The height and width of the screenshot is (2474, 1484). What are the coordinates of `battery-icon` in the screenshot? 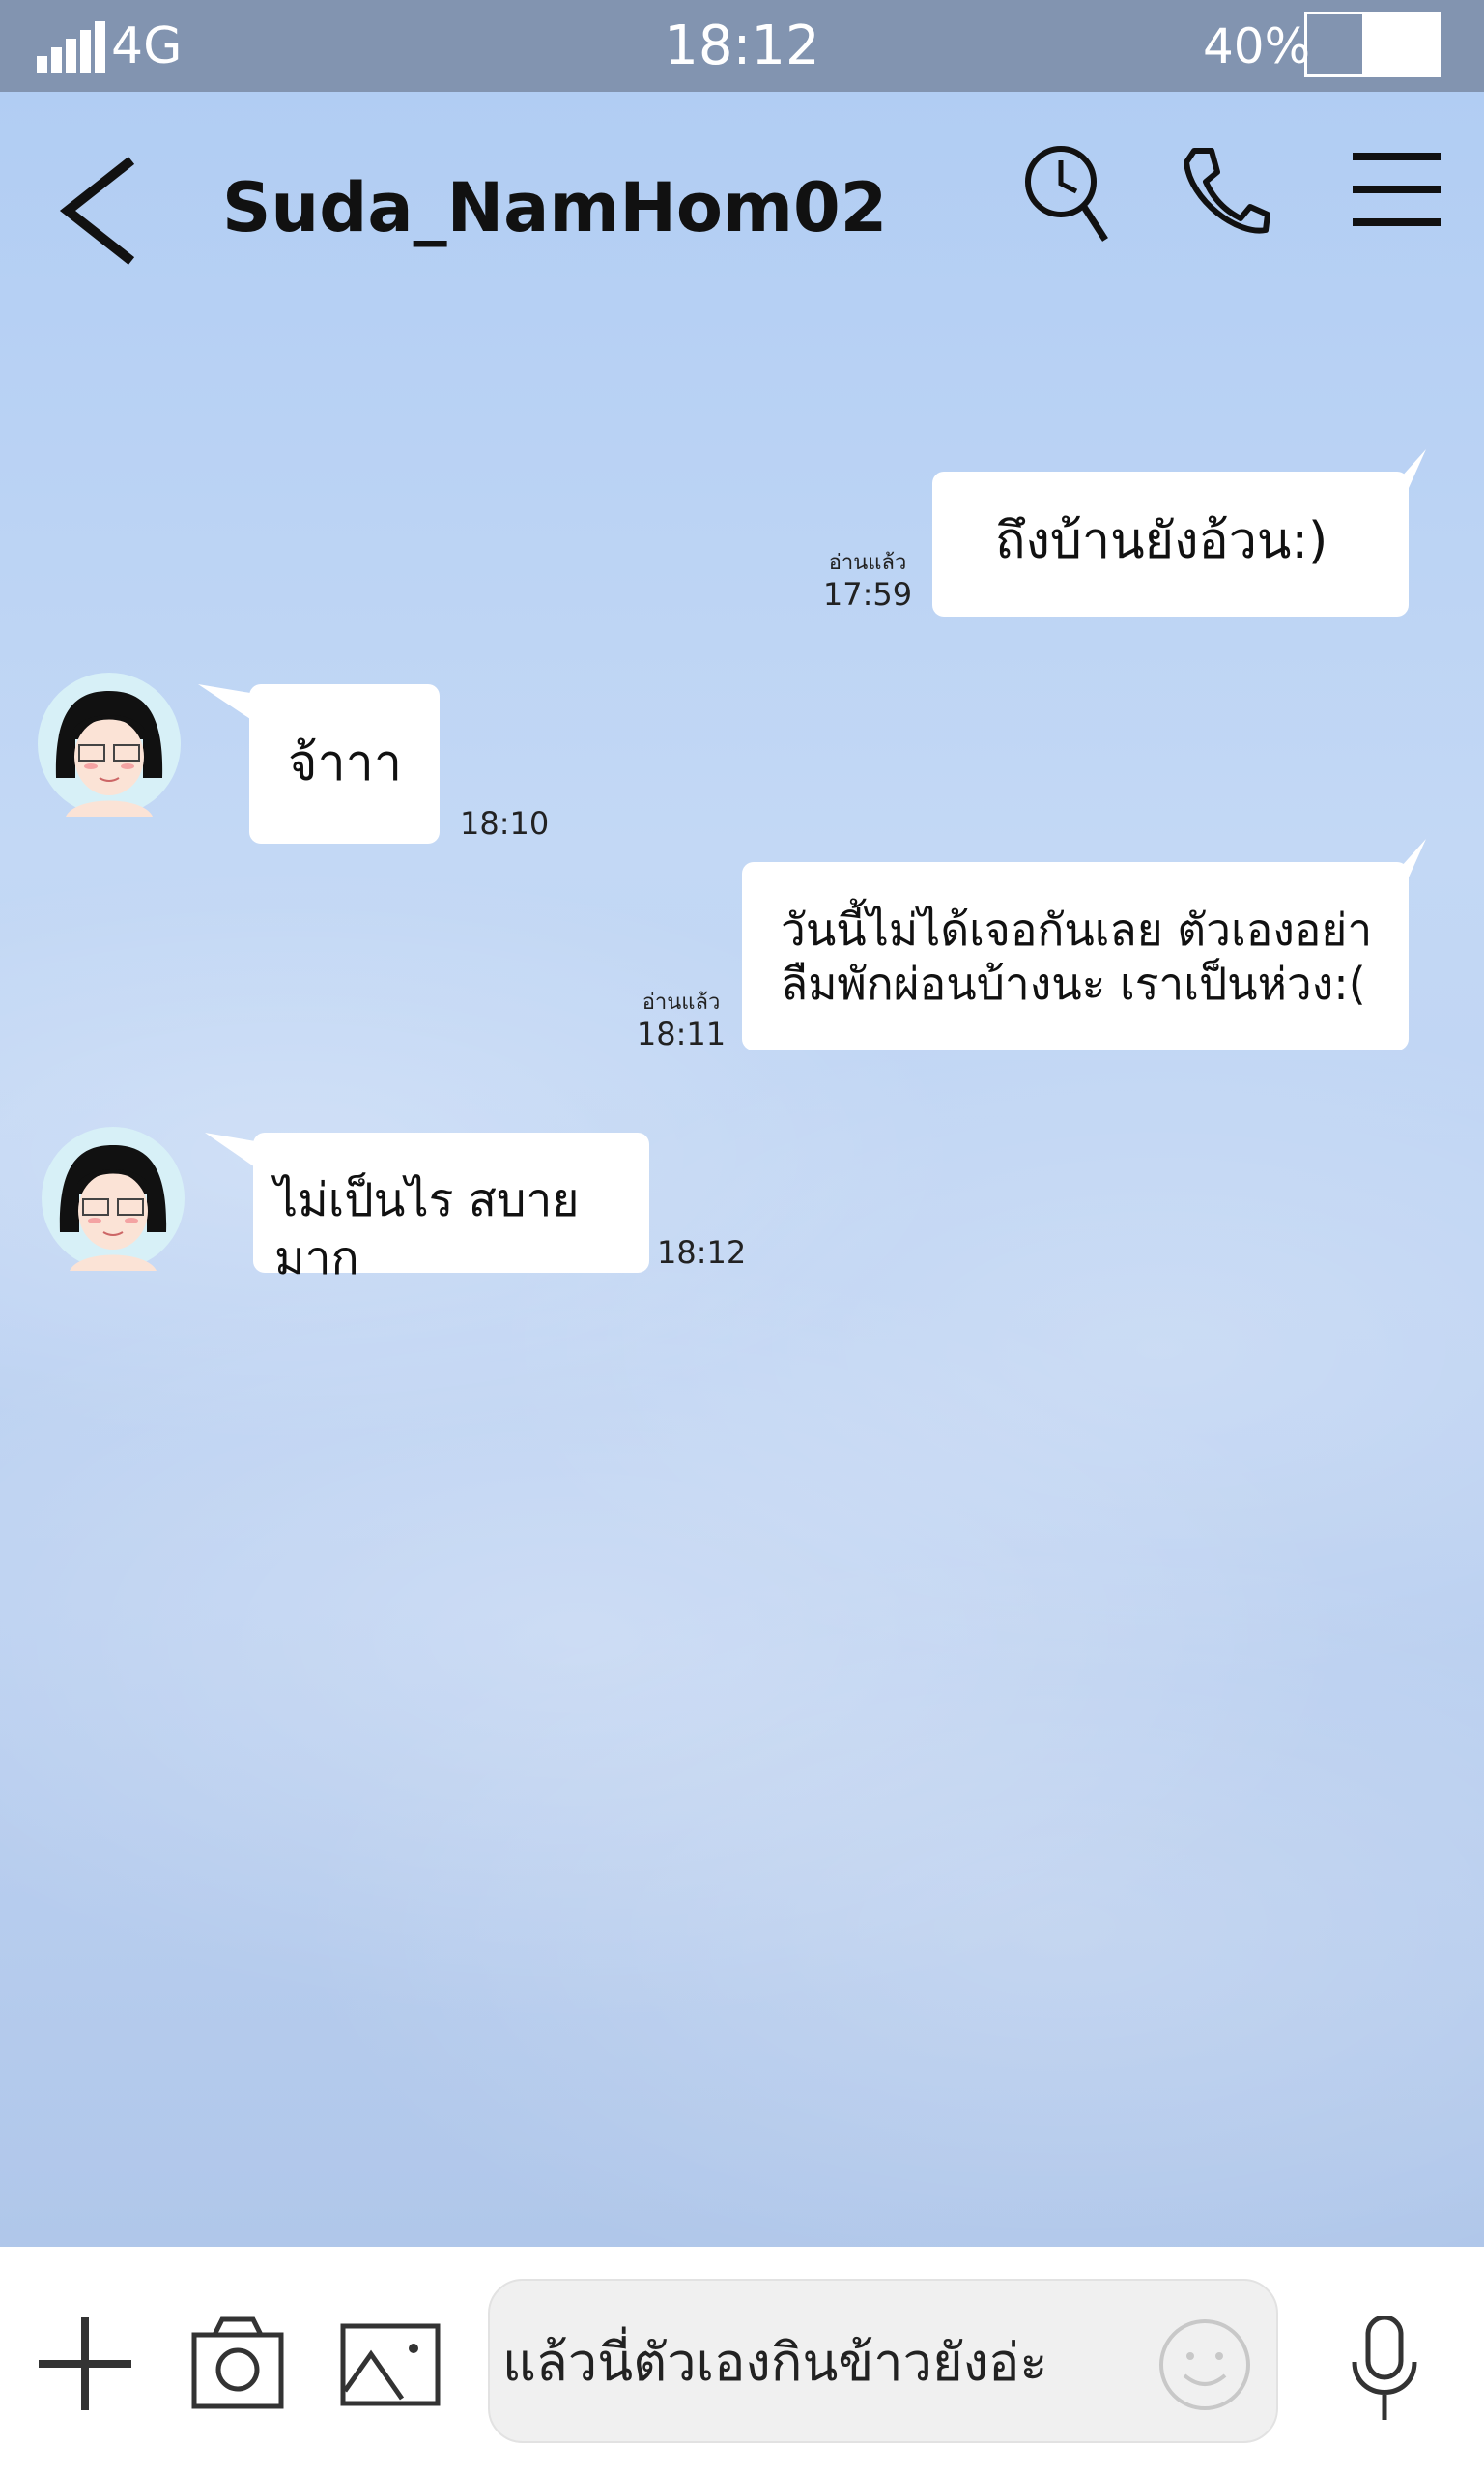 It's located at (1373, 44).